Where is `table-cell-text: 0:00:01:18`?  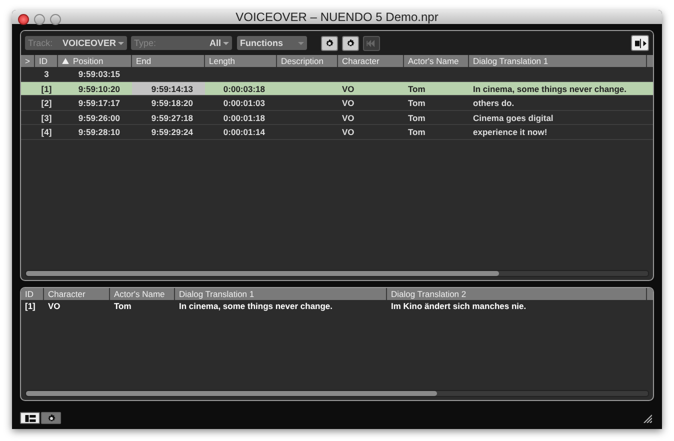 table-cell-text: 0:00:01:18 is located at coordinates (244, 118).